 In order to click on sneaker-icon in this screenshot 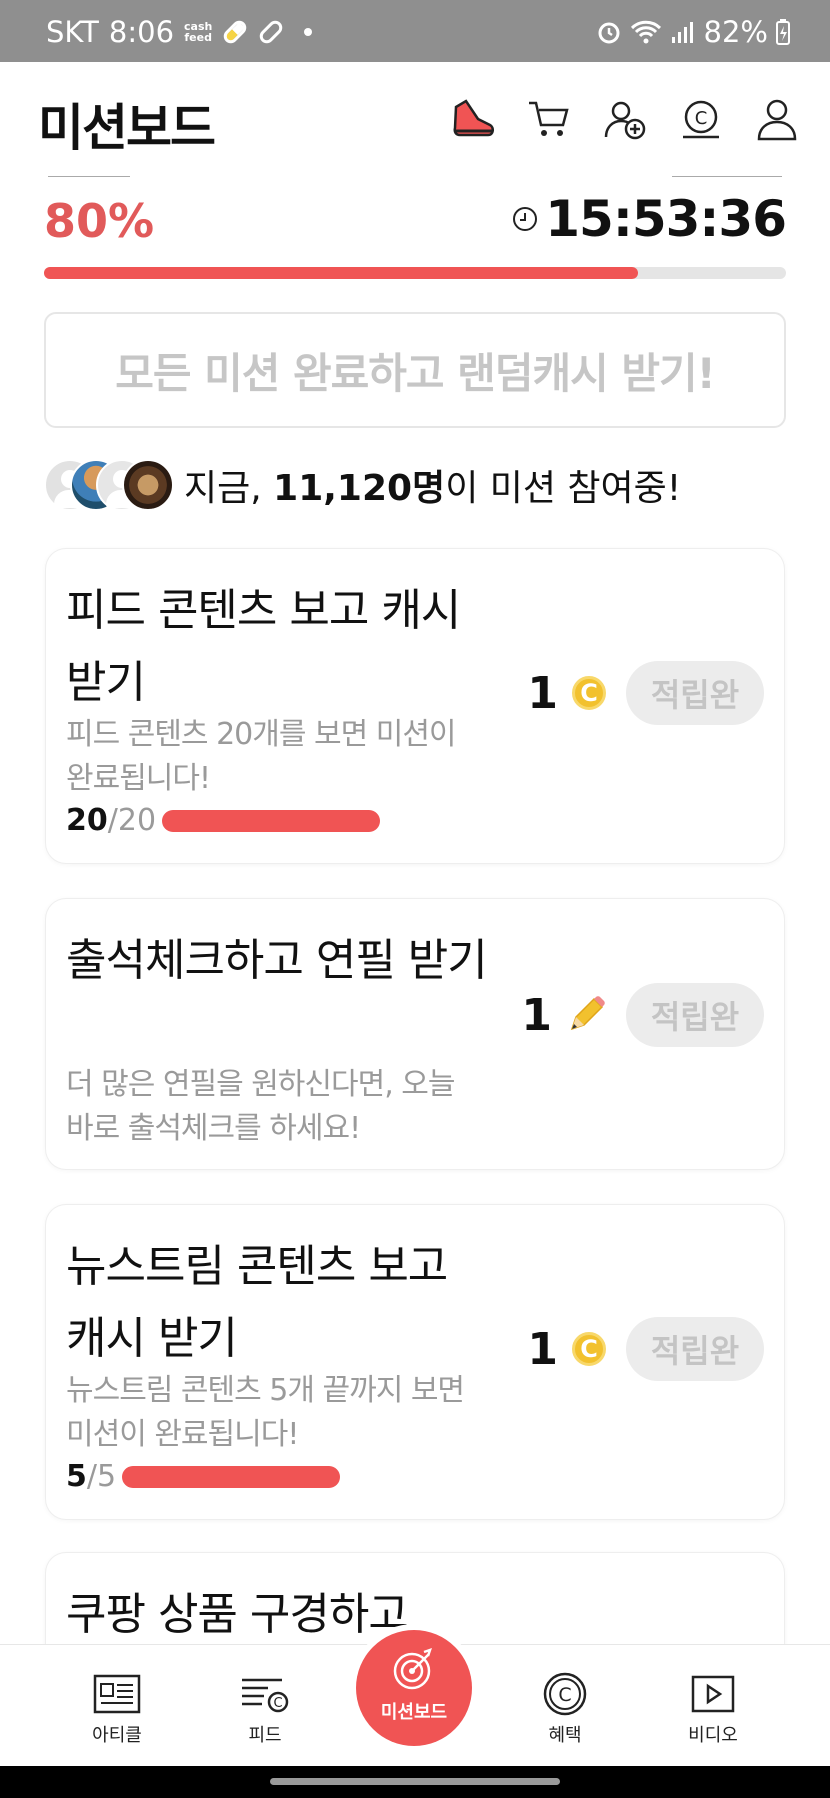, I will do `click(473, 119)`.